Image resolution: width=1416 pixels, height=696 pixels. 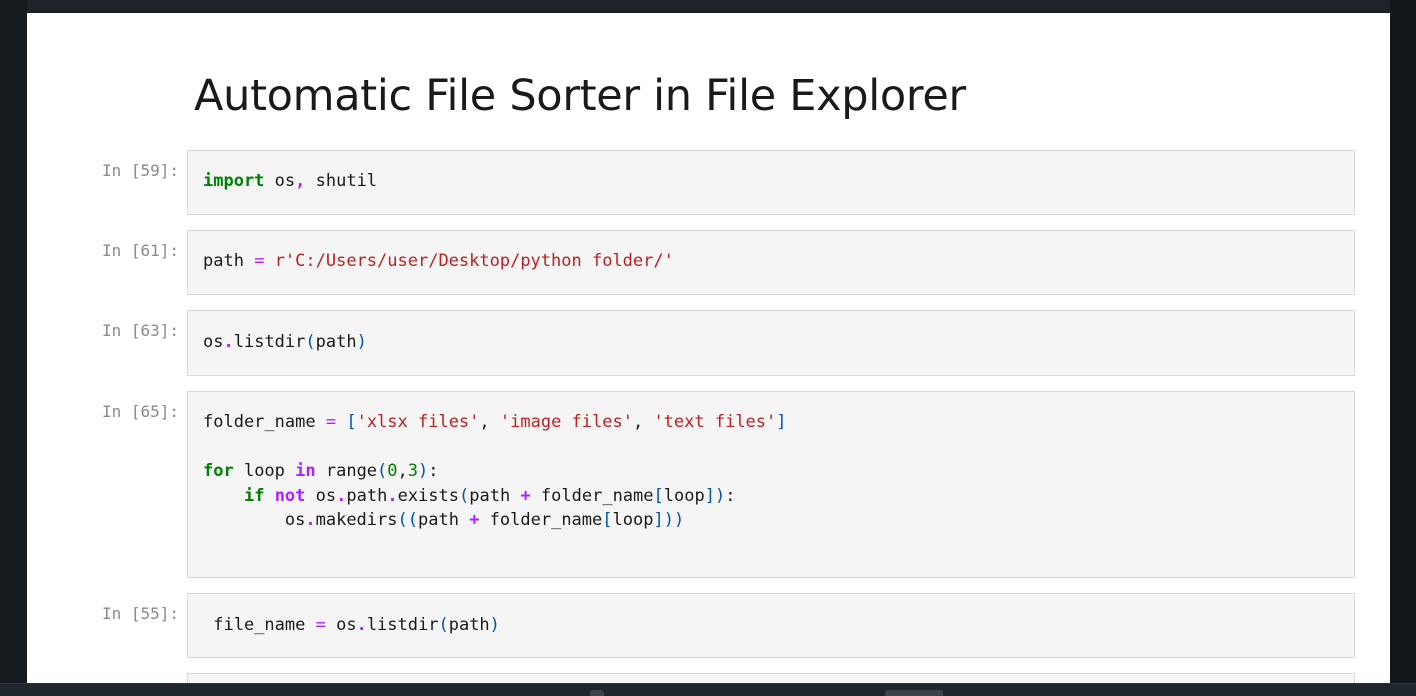 I want to click on notebook-title: Automatic File Sorter in File Explorer, so click(x=580, y=96).